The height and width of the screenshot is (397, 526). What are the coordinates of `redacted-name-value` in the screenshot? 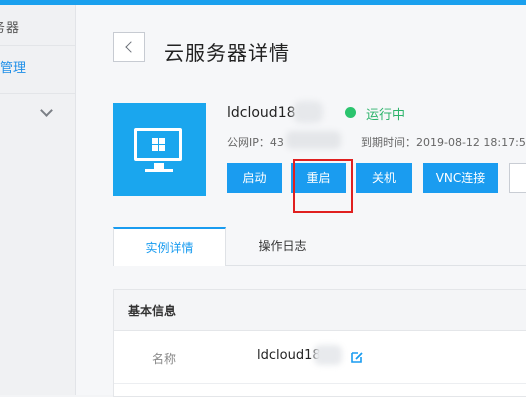 It's located at (328, 355).